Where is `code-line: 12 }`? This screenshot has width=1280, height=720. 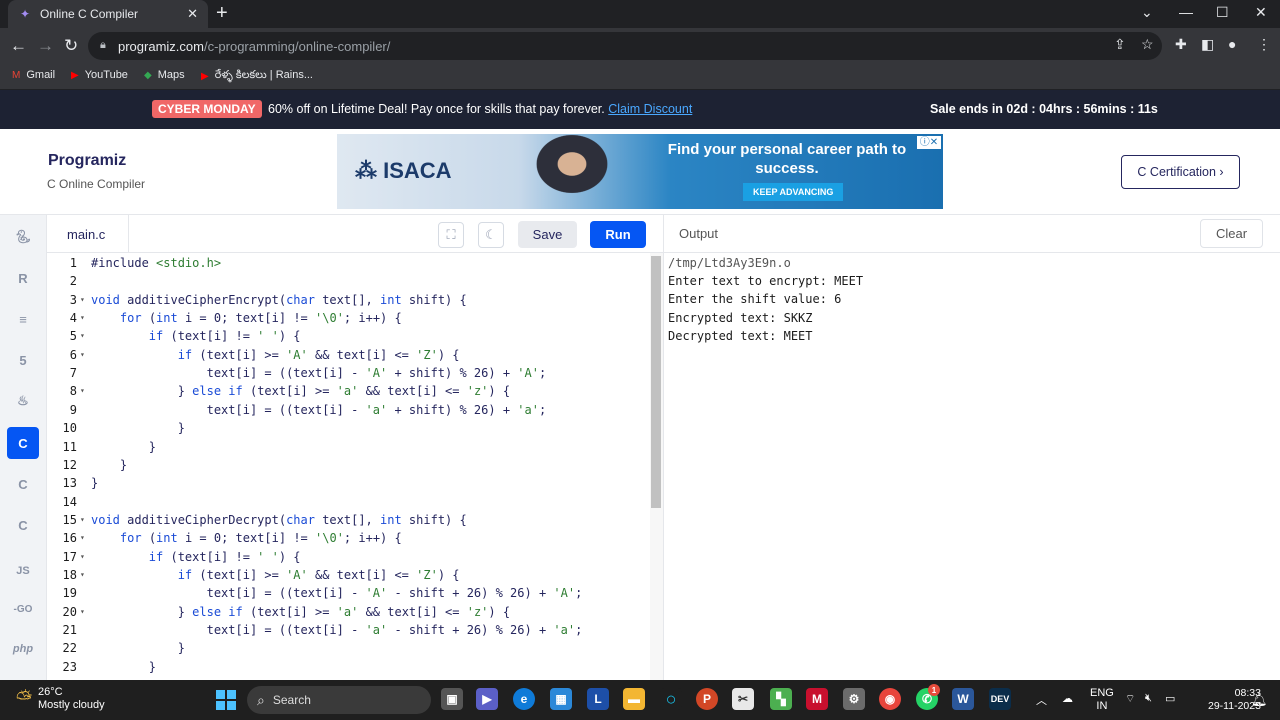
code-line: 12 } is located at coordinates (348, 465).